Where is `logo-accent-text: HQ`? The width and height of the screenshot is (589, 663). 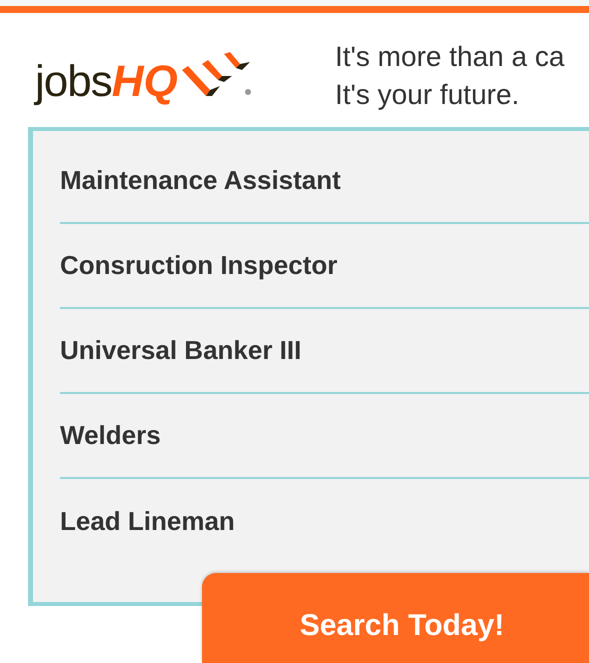
logo-accent-text: HQ is located at coordinates (145, 82).